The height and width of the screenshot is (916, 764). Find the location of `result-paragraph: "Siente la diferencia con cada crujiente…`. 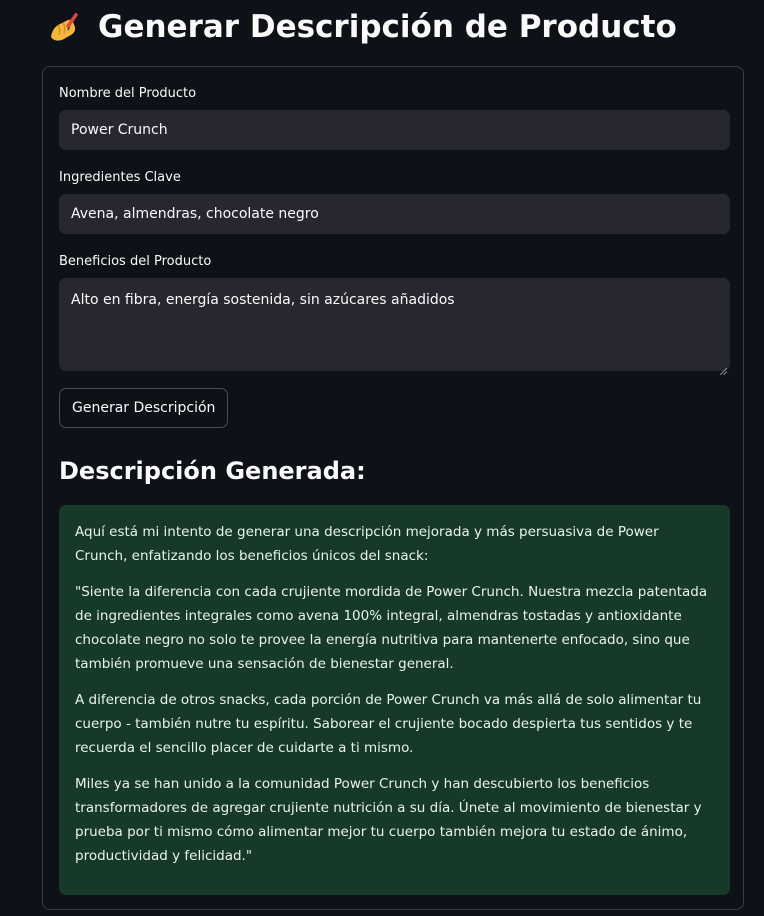

result-paragraph: "Siente la diferencia con cada crujiente… is located at coordinates (391, 628).